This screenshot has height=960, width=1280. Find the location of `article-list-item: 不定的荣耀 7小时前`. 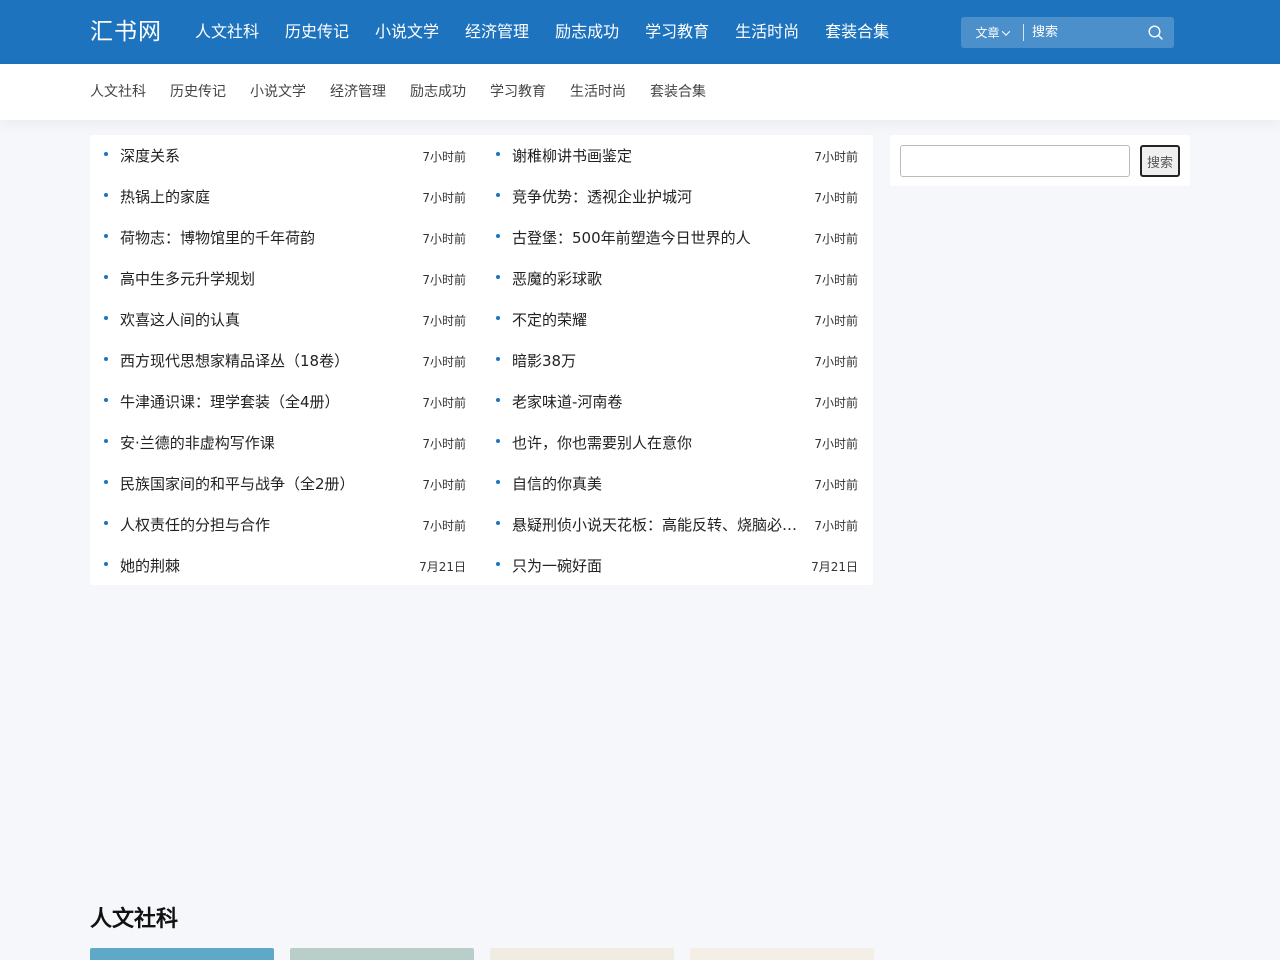

article-list-item: 不定的荣耀 7小时前 is located at coordinates (684, 319).